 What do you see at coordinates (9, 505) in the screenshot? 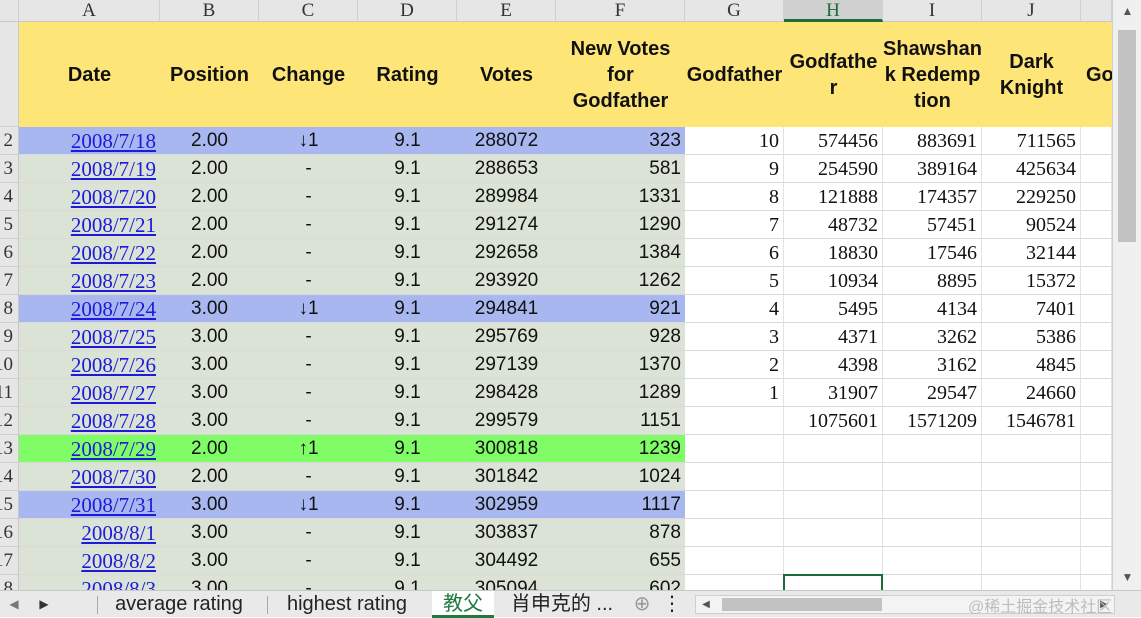
I see `row-header: 15` at bounding box center [9, 505].